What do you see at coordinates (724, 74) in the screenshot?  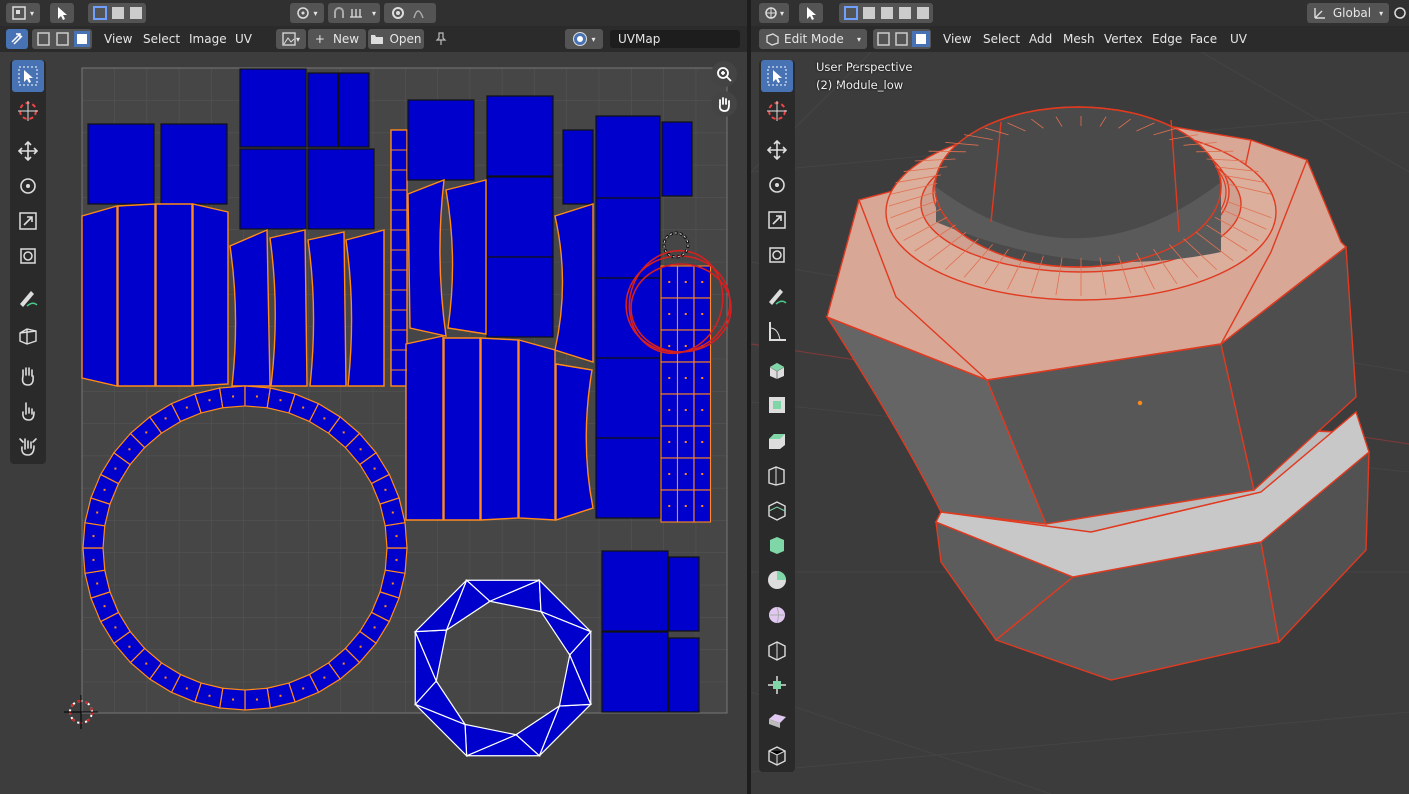 I see `zoom-gizmo-button` at bounding box center [724, 74].